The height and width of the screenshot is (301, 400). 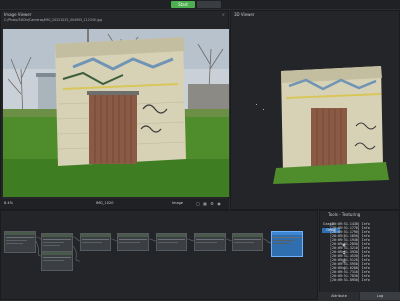 I want to click on image-toolbar: 6.4% IMG_1020 Image ▢ ▦ ⚙ ◉, so click(x=114, y=204).